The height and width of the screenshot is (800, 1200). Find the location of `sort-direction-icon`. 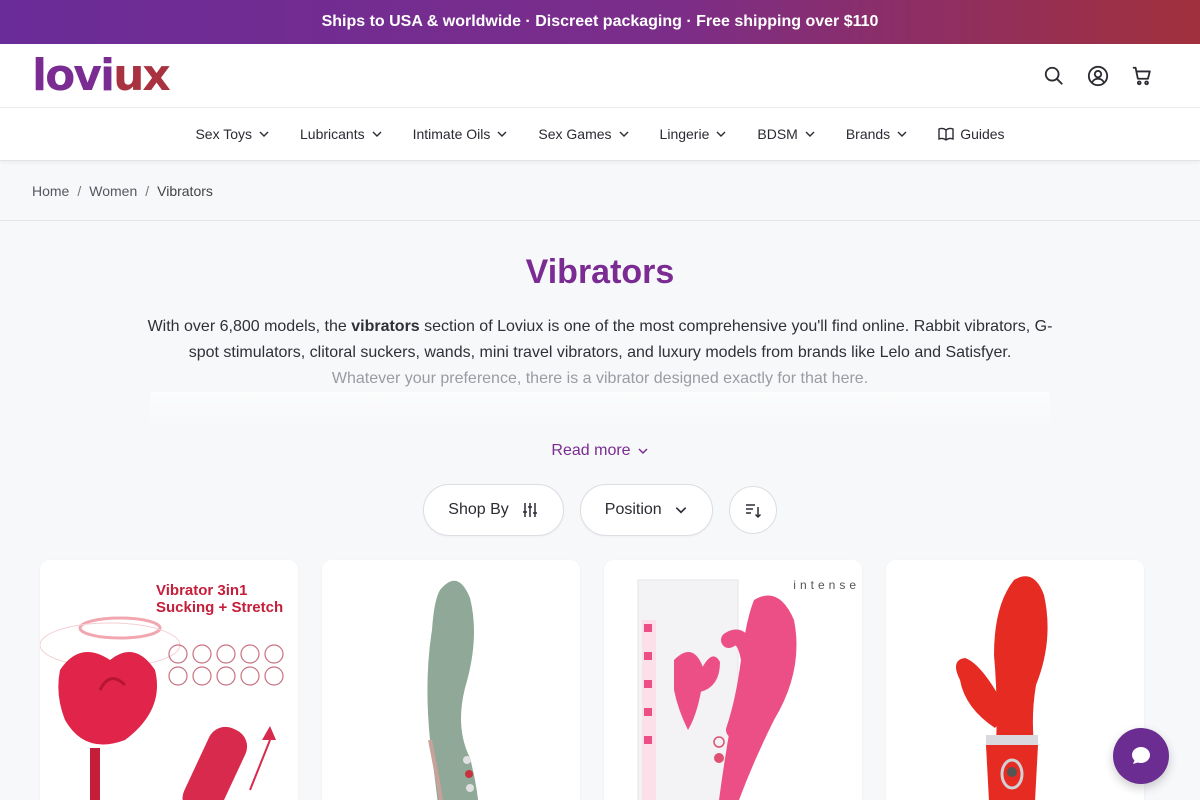

sort-direction-icon is located at coordinates (753, 511).